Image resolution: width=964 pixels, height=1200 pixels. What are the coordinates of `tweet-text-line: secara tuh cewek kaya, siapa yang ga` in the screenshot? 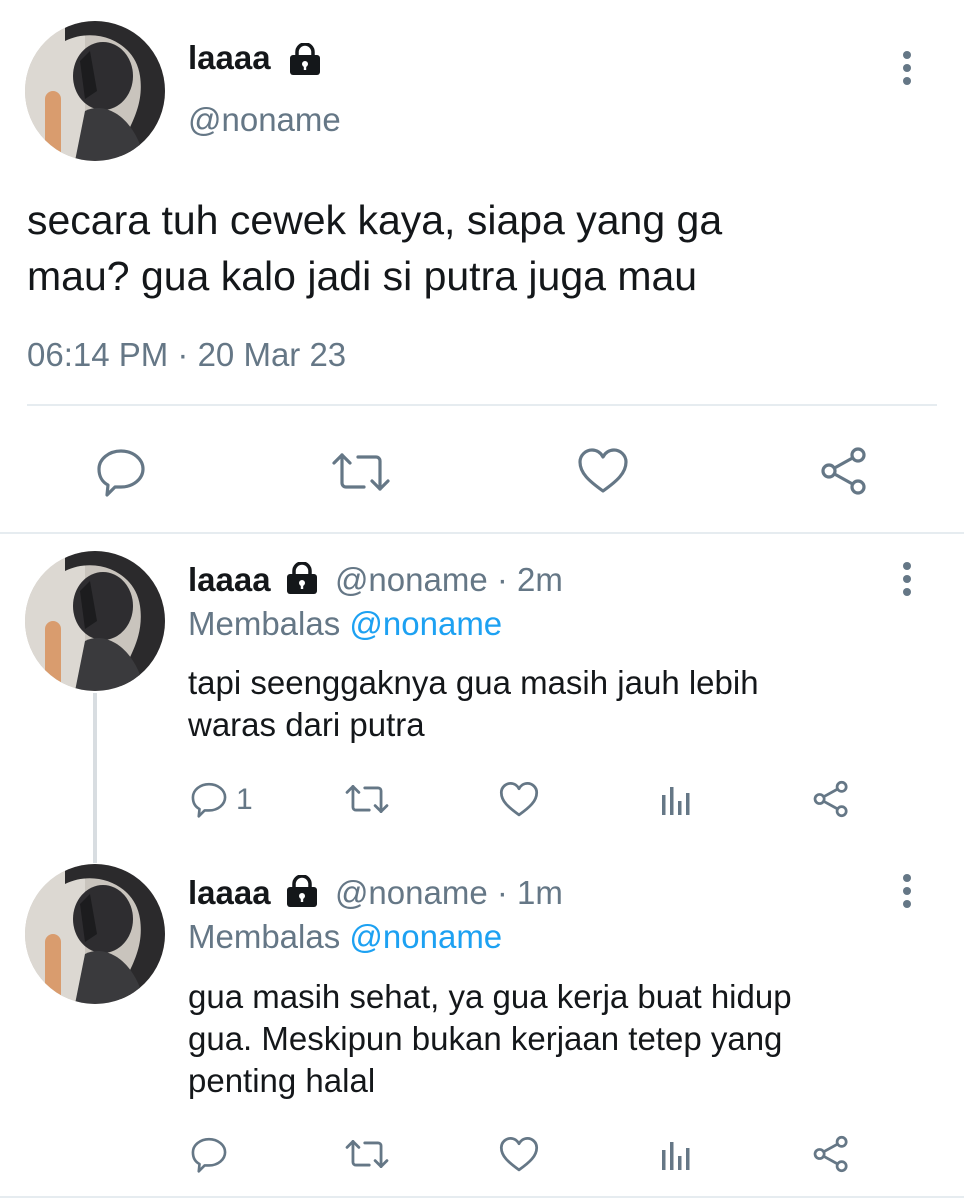 It's located at (375, 220).